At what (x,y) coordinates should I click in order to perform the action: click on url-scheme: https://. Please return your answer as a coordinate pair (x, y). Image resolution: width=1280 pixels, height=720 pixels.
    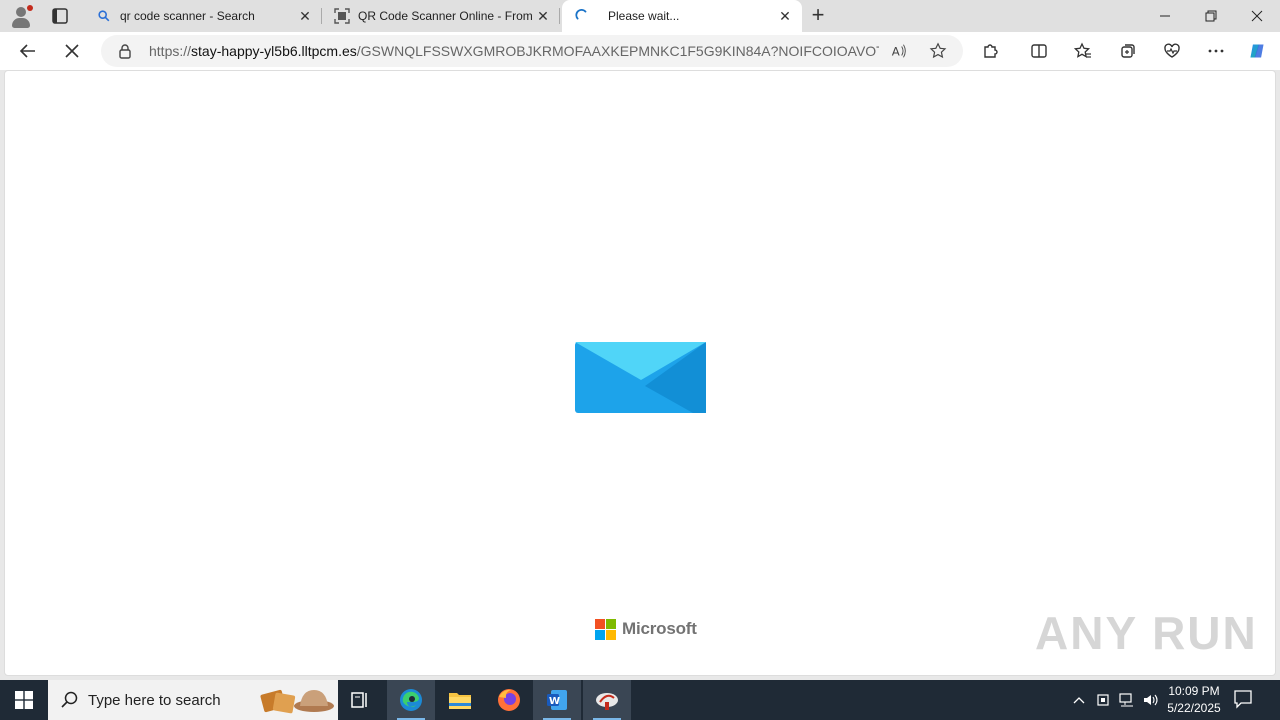
    Looking at the image, I should click on (170, 51).